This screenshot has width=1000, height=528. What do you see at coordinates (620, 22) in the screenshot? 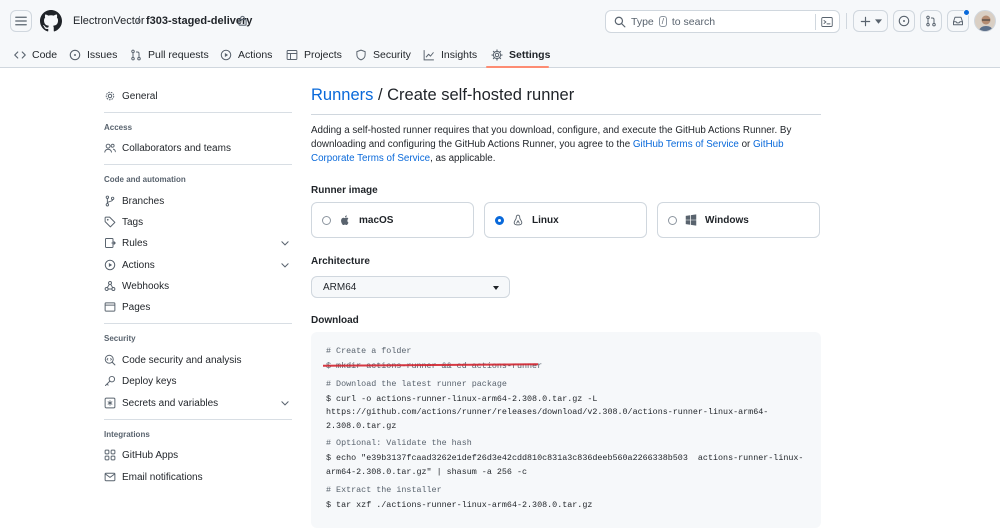
I see `search-icon` at bounding box center [620, 22].